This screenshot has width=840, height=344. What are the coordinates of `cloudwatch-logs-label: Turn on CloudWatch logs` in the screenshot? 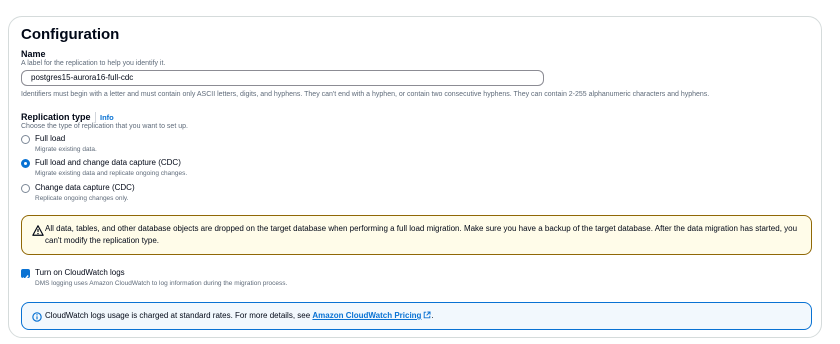 It's located at (80, 272).